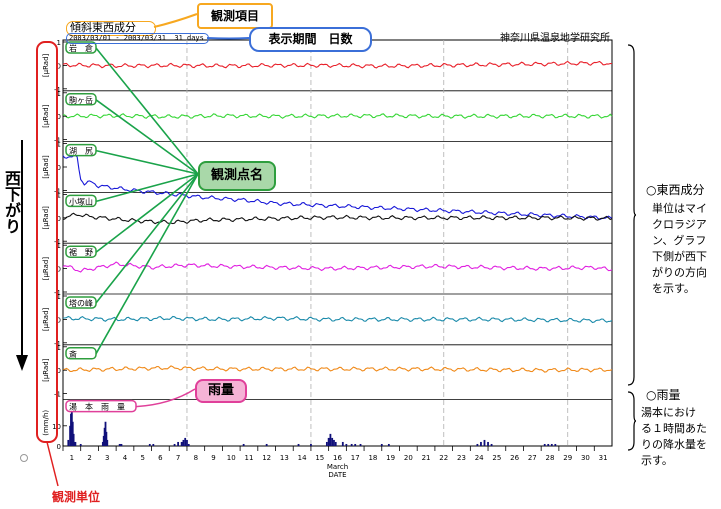  Describe the element at coordinates (679, 256) in the screenshot. I see `ew-note-line: 下側が西下` at that location.